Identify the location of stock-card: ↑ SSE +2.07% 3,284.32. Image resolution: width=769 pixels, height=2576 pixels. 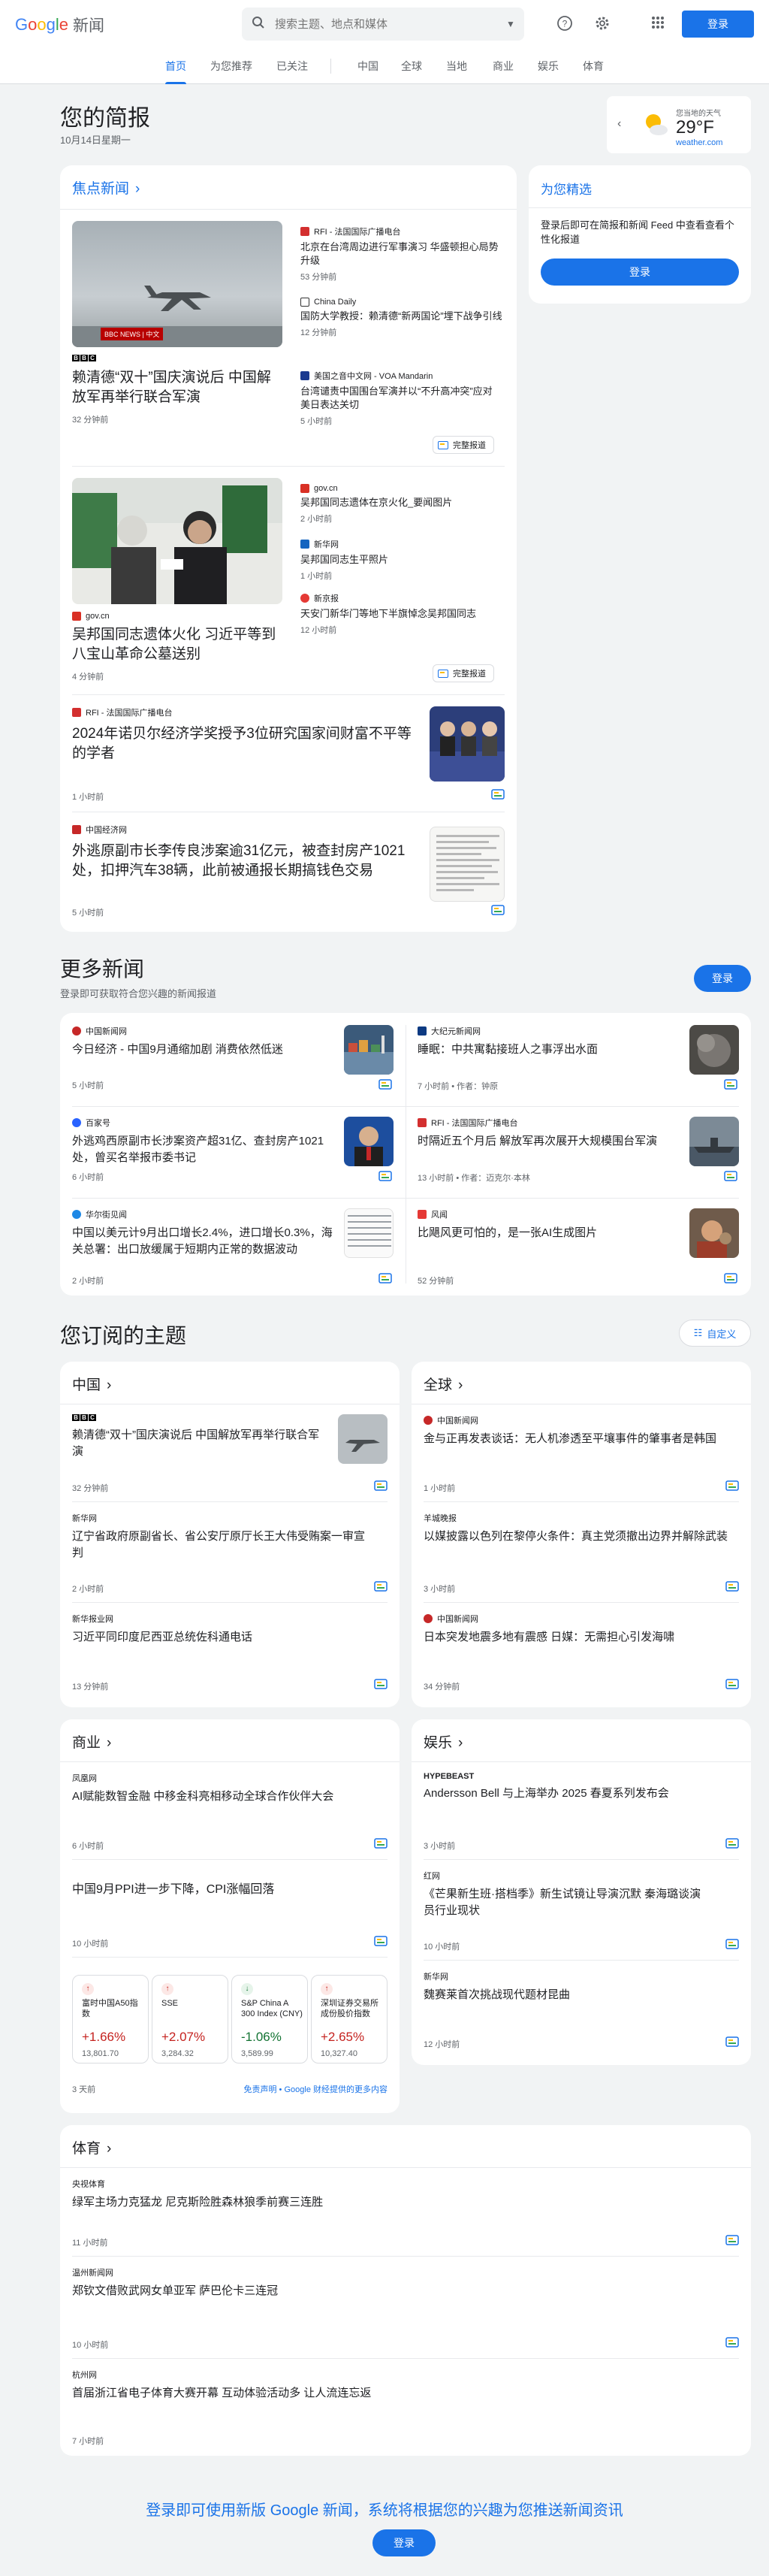
(190, 2020).